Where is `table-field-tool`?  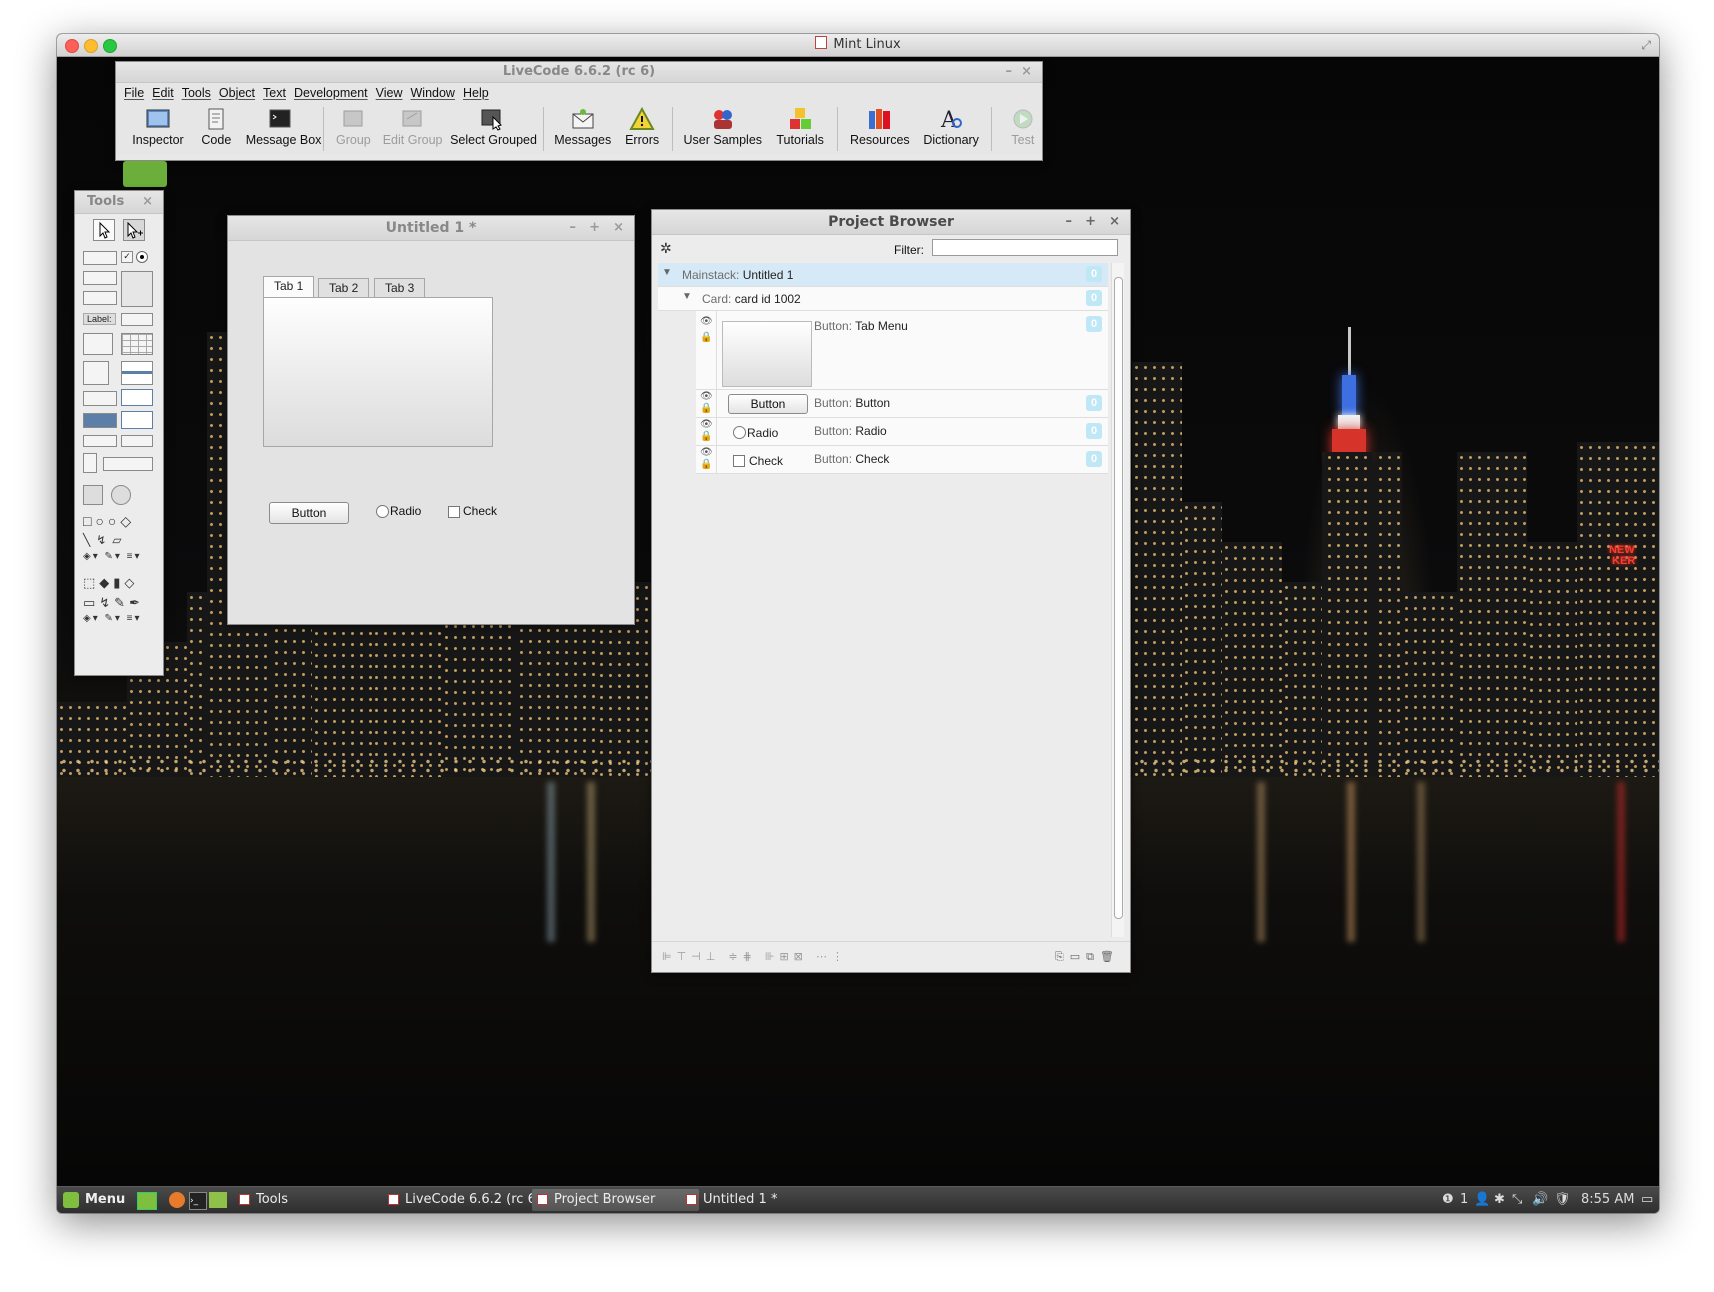
table-field-tool is located at coordinates (137, 344).